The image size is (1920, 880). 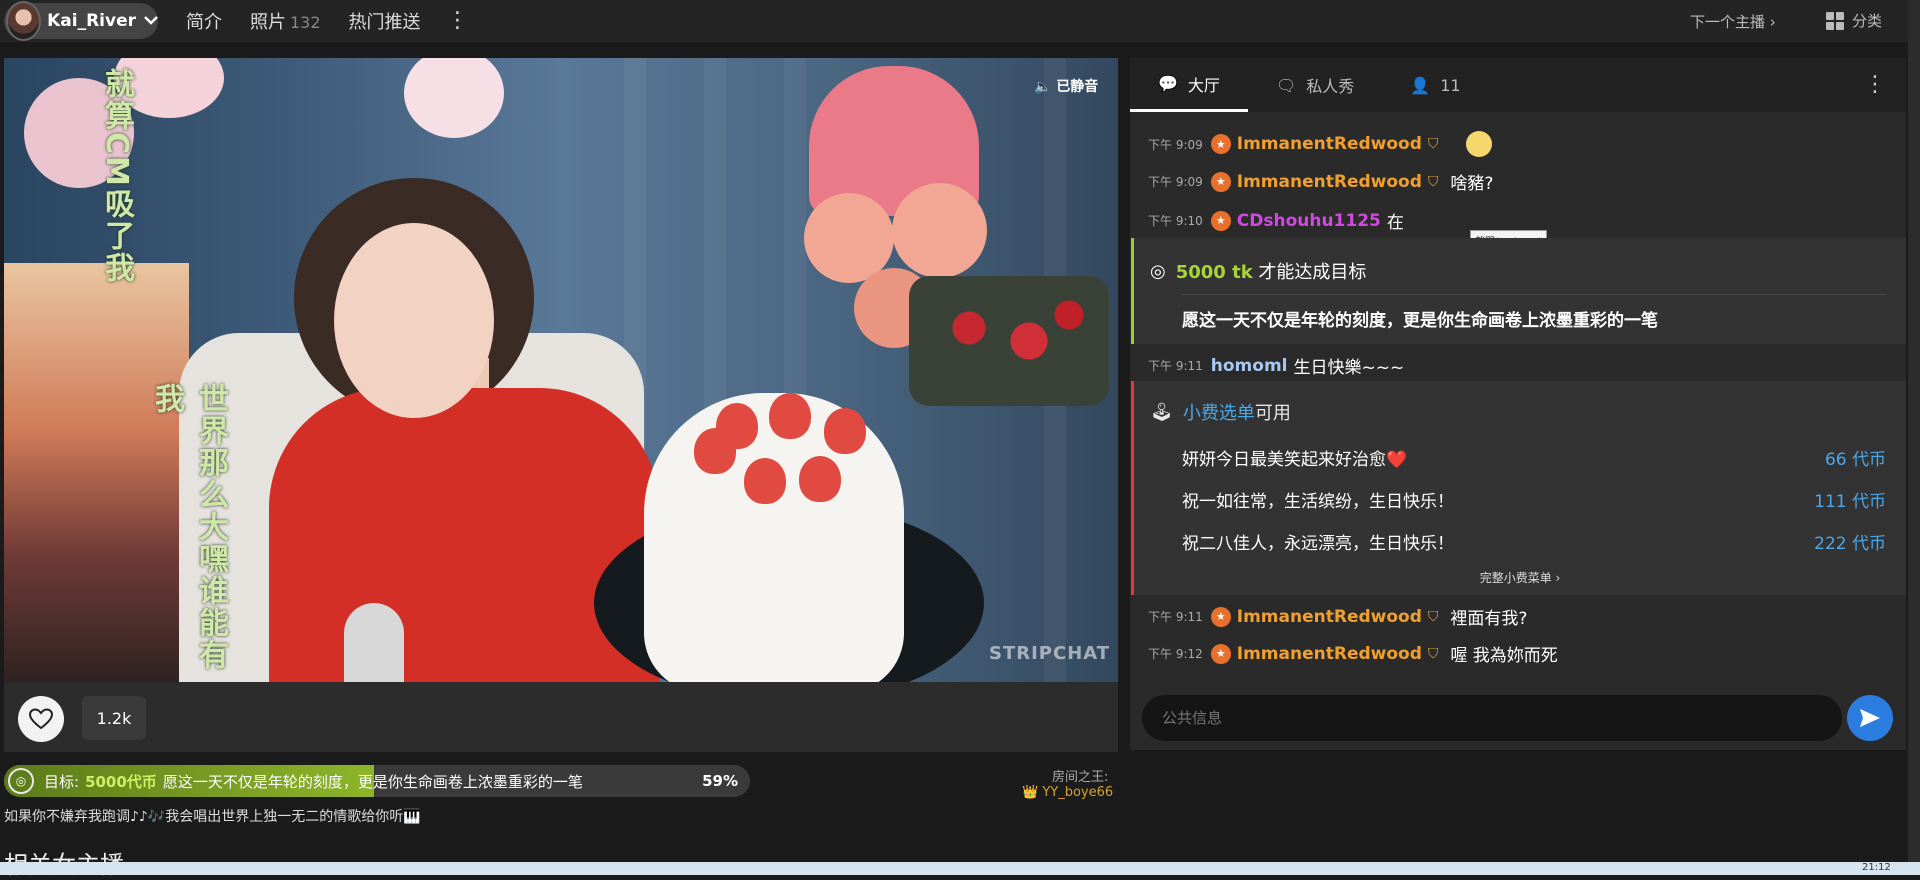 What do you see at coordinates (1875, 84) in the screenshot?
I see `chat-options-icon: ⋮` at bounding box center [1875, 84].